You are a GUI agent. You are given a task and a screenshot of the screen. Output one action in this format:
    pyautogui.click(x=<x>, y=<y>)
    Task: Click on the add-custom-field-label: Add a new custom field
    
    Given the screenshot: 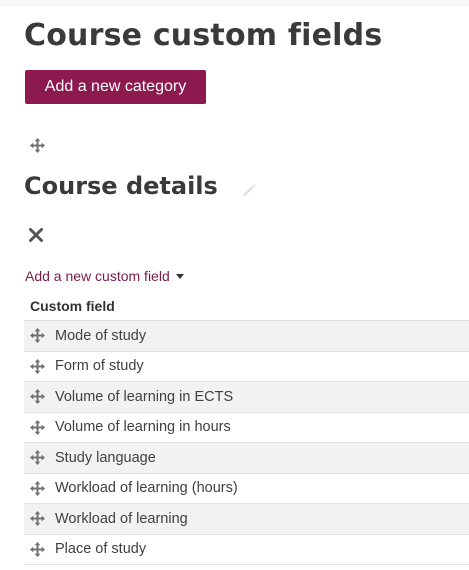 What is the action you would take?
    pyautogui.click(x=97, y=276)
    